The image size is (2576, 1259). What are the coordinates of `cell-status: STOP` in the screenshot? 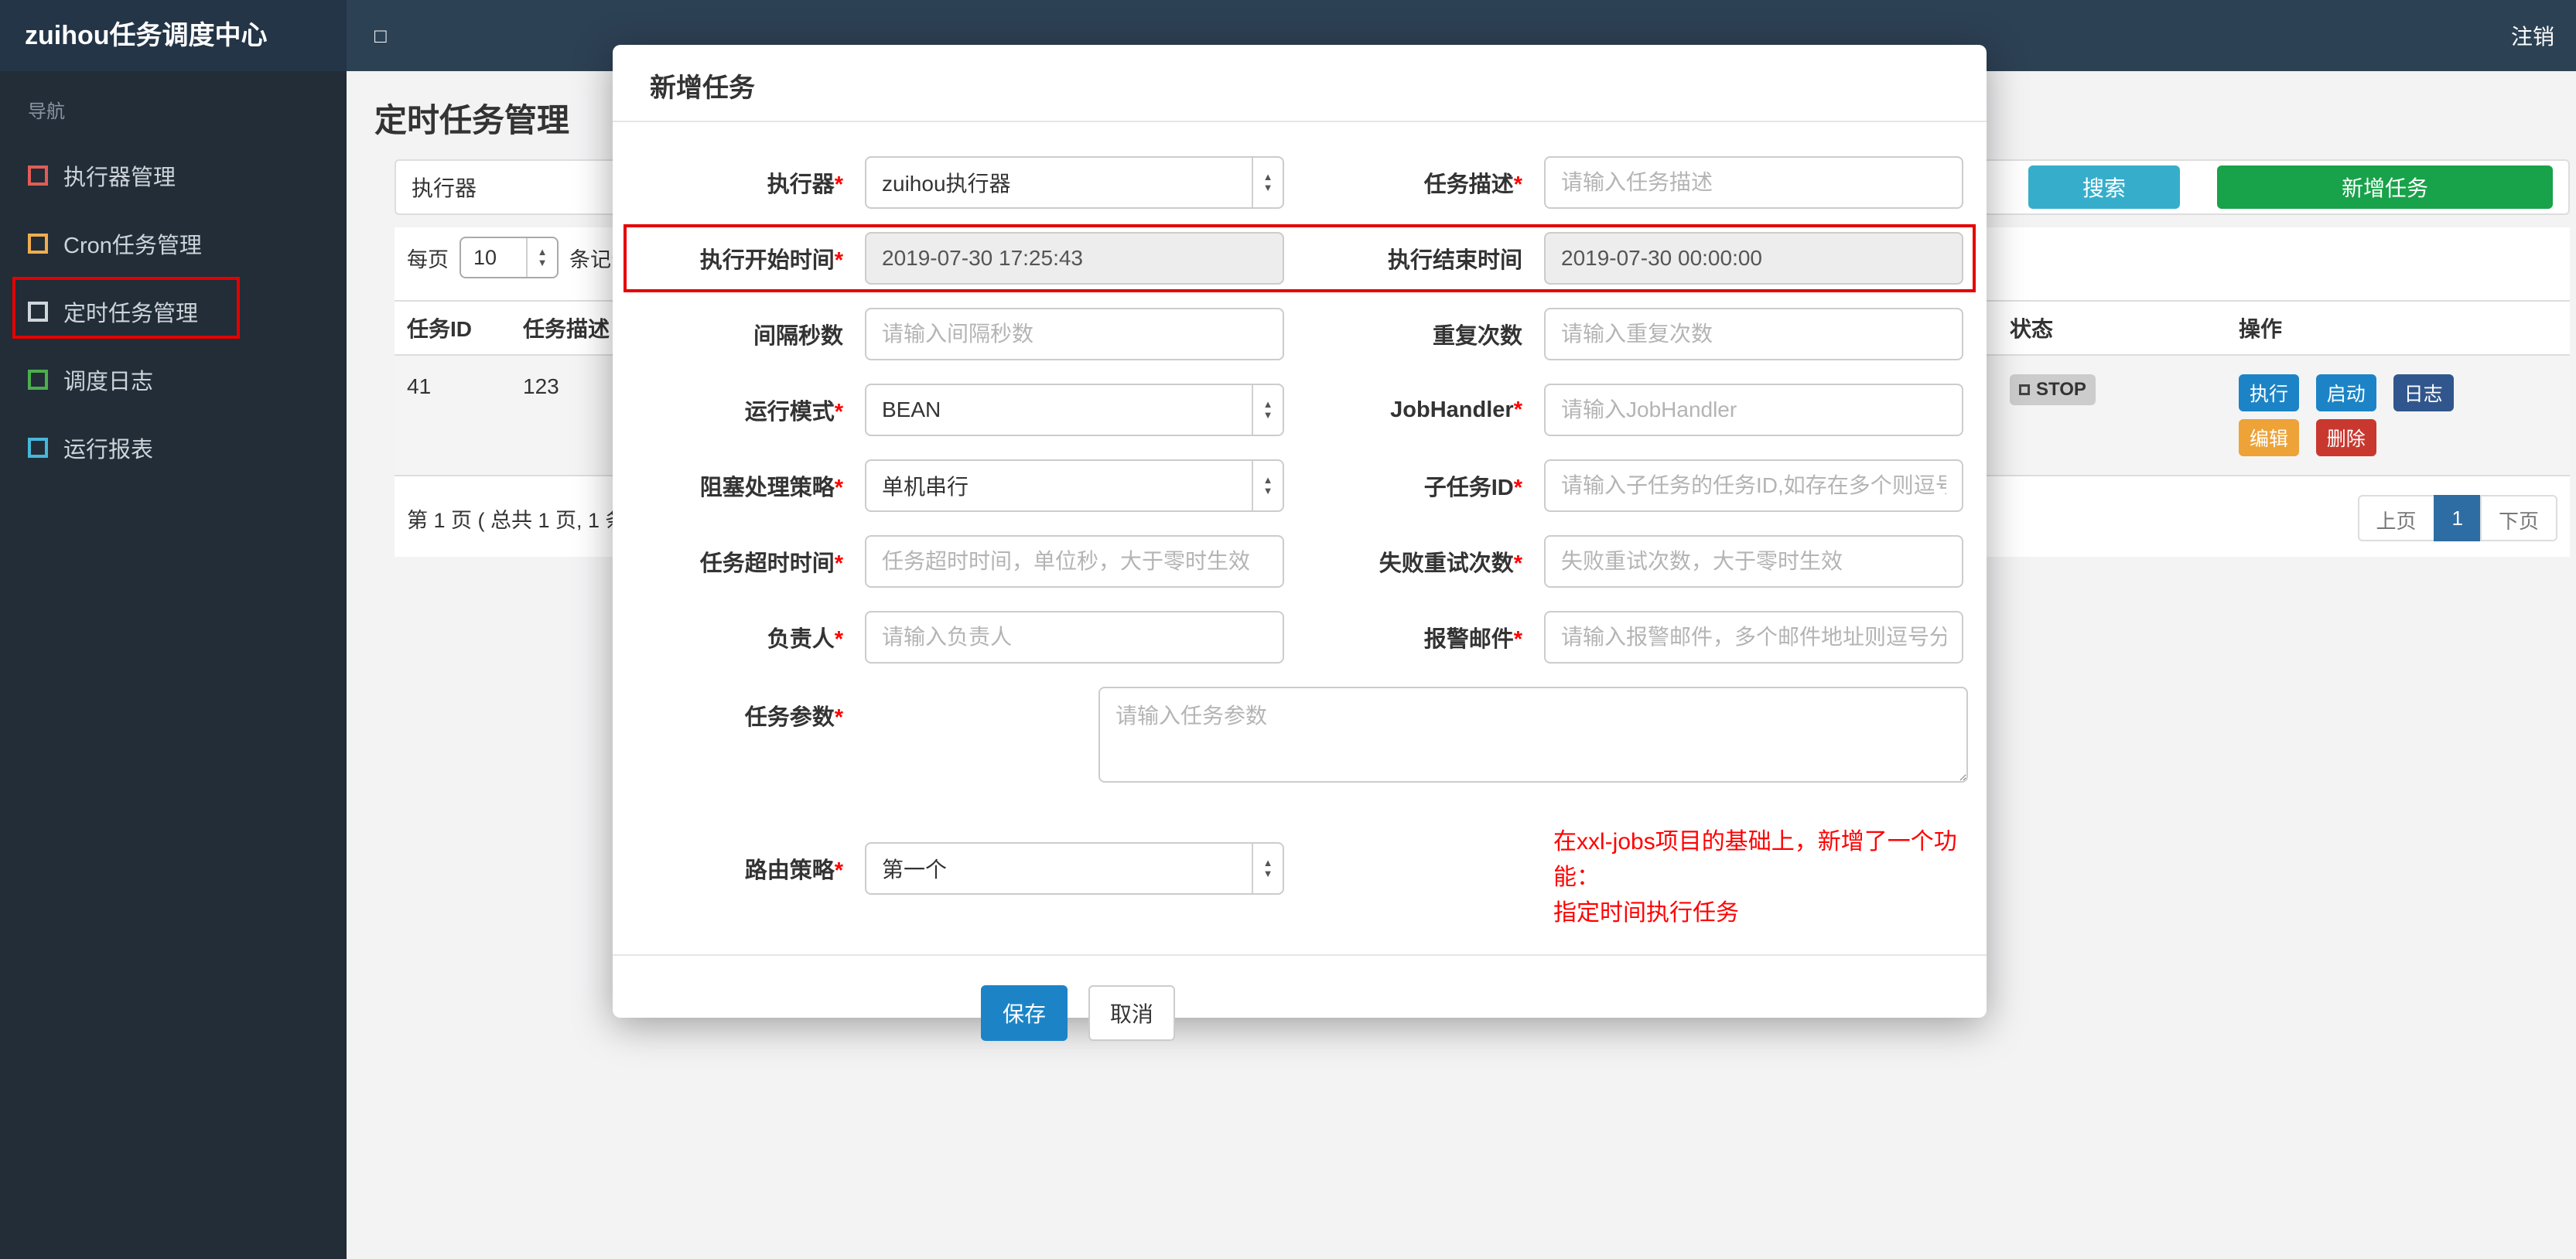 It's located at (2111, 416).